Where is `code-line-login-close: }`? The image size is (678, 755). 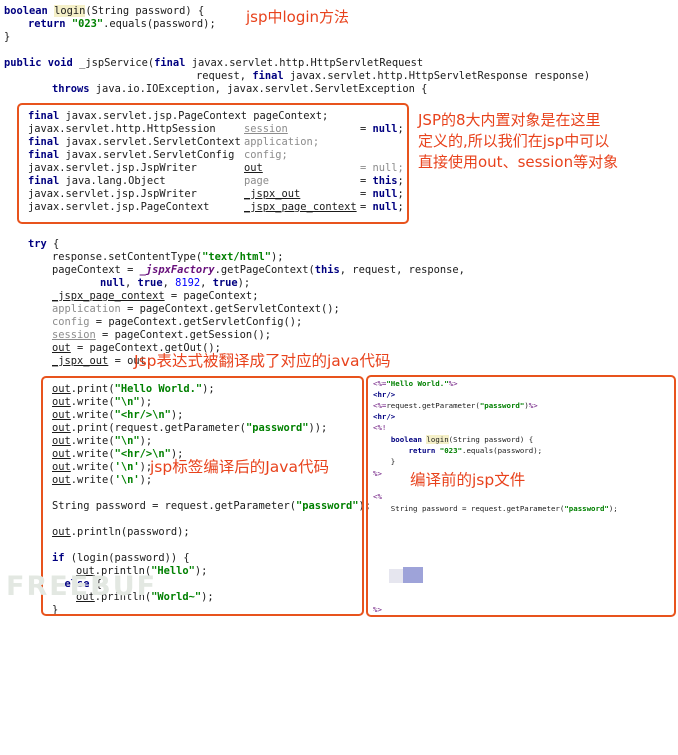 code-line-login-close: } is located at coordinates (7, 37).